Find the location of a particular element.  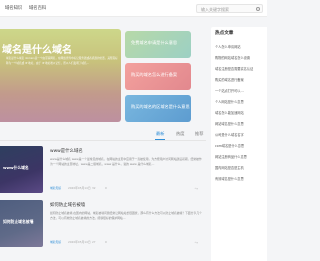

sidebar-article-link: 网站注册商品什么意思 is located at coordinates (239, 157).